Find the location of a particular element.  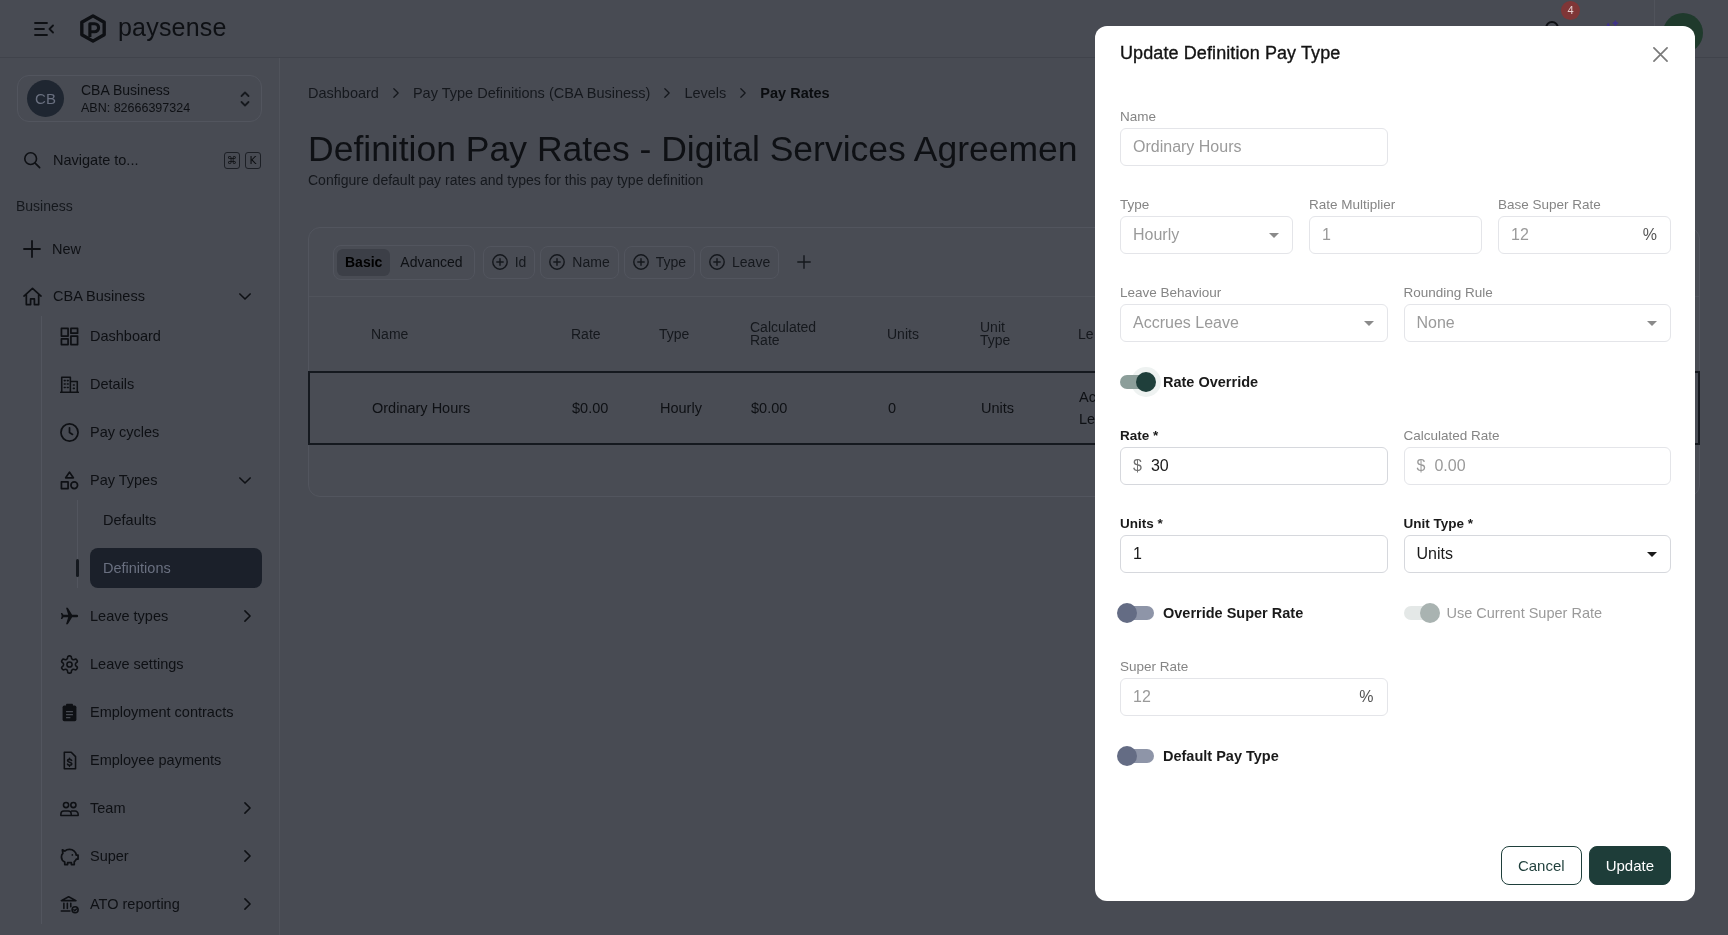

close-icon is located at coordinates (1660, 54).